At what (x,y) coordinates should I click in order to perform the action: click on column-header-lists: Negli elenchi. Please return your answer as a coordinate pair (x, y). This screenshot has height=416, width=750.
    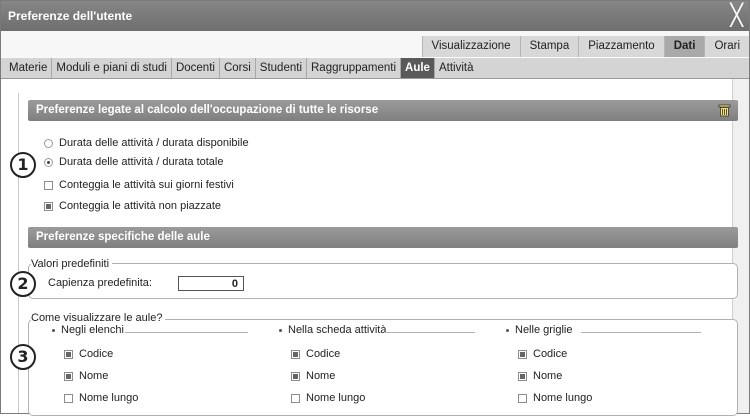
    Looking at the image, I should click on (88, 330).